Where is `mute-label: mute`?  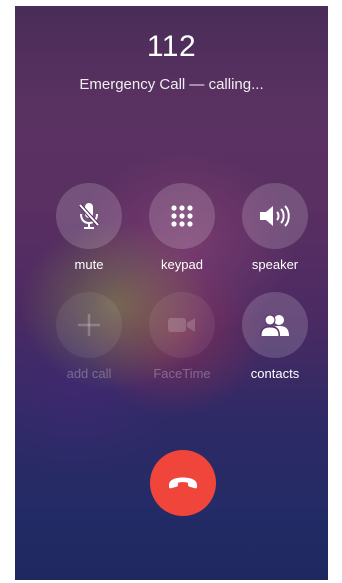
mute-label: mute is located at coordinates (89, 264).